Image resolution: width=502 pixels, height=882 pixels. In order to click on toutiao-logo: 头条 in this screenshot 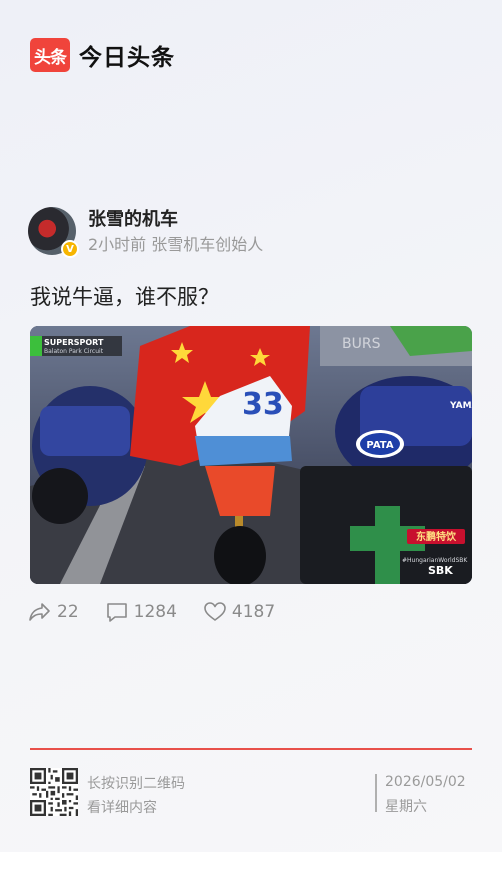, I will do `click(50, 55)`.